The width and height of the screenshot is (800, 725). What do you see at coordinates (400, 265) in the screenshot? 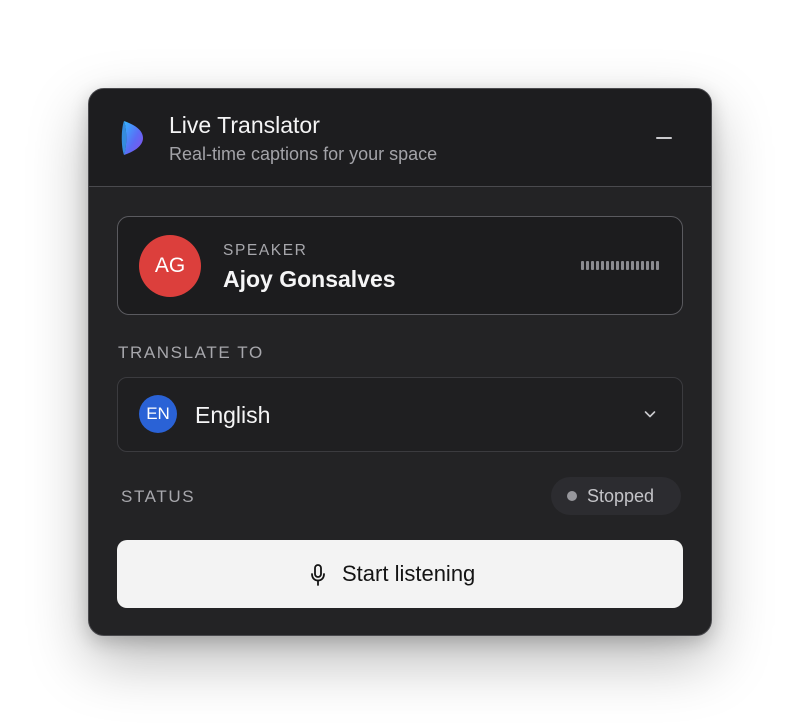
I see `speaker-card: AG SPEAKER Ajoy Gonsalves` at bounding box center [400, 265].